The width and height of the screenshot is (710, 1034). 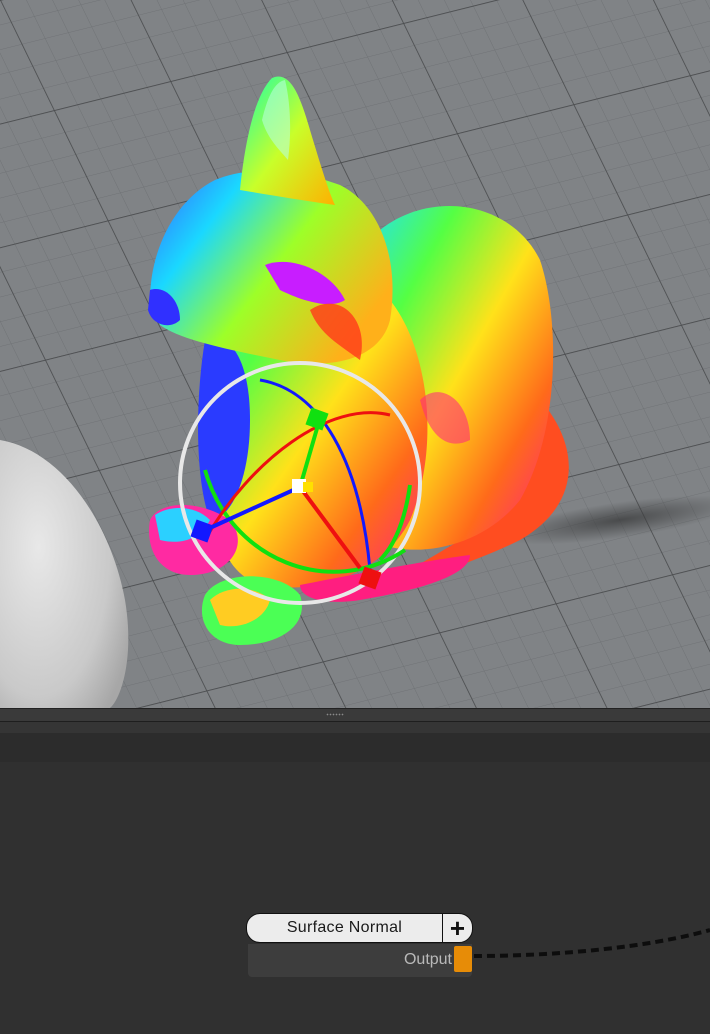 What do you see at coordinates (463, 959) in the screenshot?
I see `output-port` at bounding box center [463, 959].